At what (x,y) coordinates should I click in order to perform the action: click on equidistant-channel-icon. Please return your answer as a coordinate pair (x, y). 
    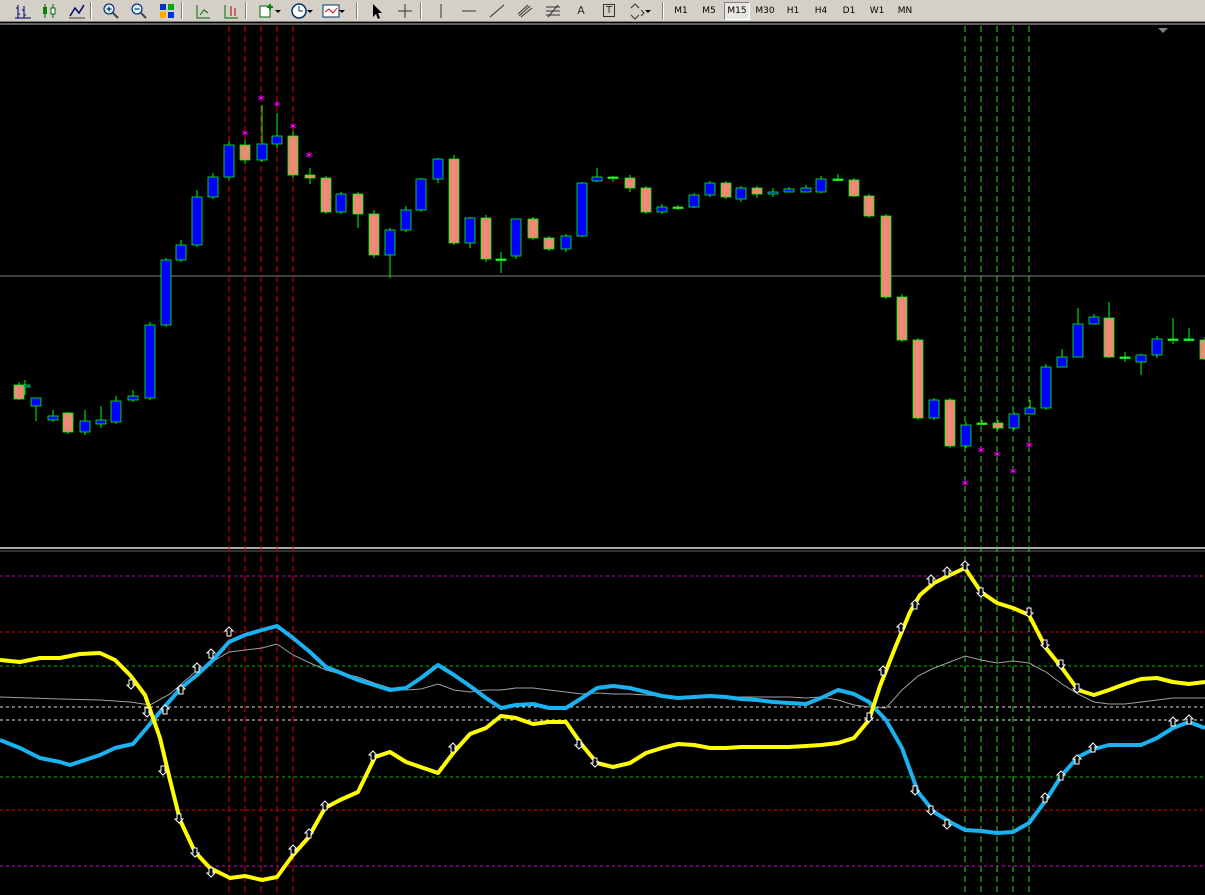
    Looking at the image, I should click on (525, 10).